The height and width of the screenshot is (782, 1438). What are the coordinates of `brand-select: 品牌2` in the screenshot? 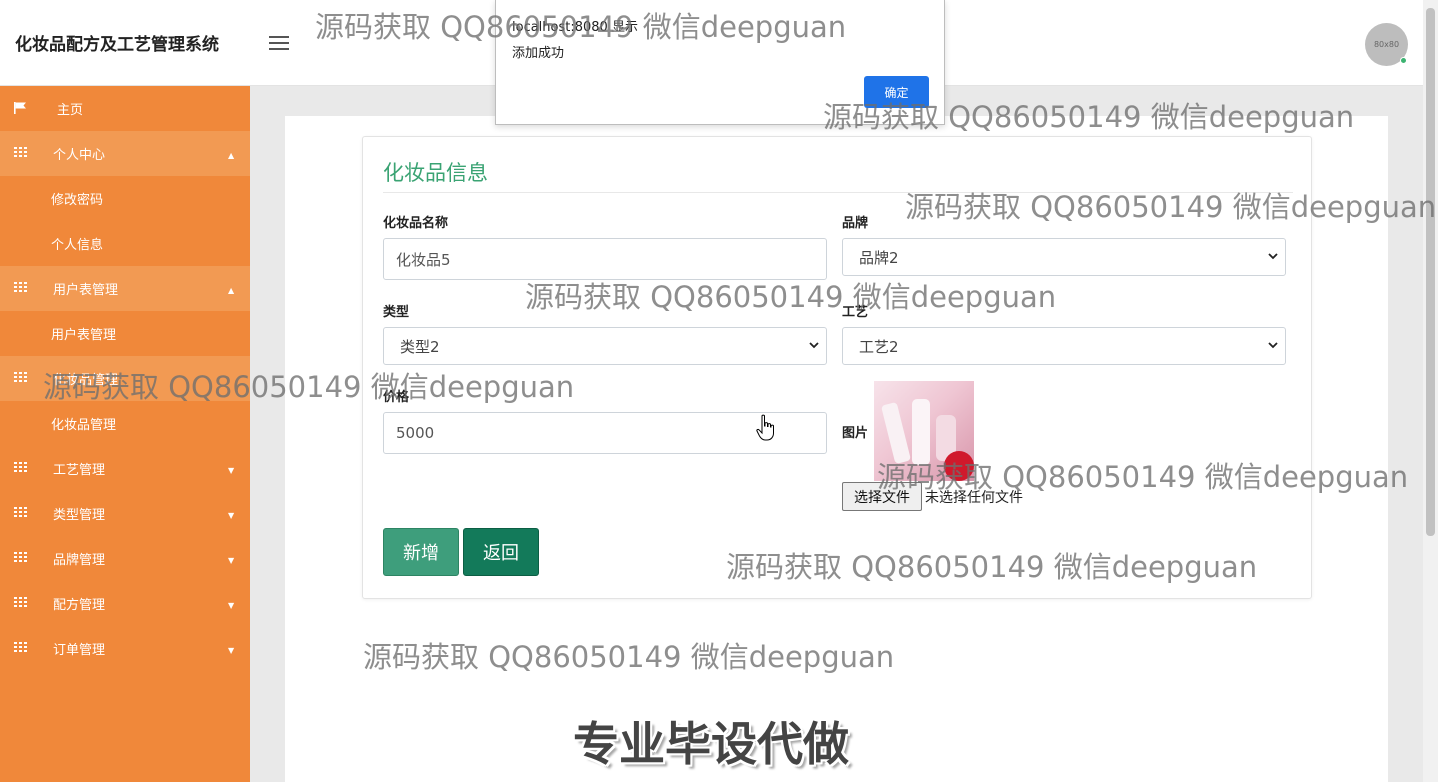 It's located at (1064, 257).